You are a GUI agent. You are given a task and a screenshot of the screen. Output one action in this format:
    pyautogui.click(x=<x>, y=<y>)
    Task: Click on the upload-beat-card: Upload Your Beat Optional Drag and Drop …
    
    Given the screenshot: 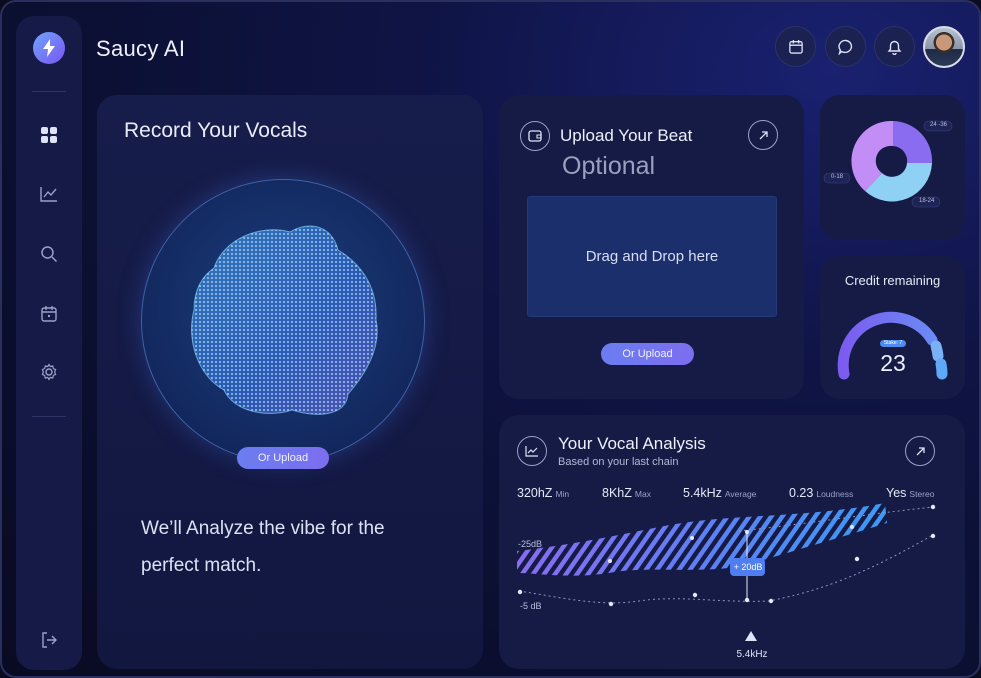 What is the action you would take?
    pyautogui.click(x=651, y=247)
    